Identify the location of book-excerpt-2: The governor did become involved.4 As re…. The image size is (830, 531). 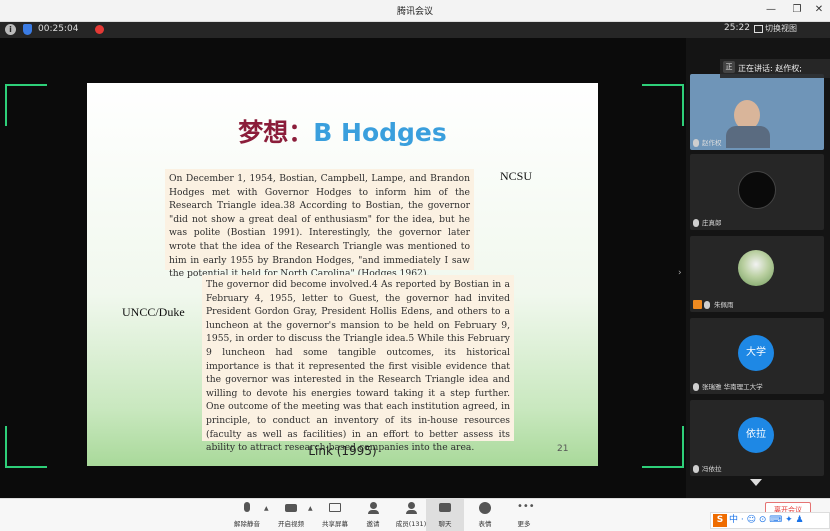
(358, 364).